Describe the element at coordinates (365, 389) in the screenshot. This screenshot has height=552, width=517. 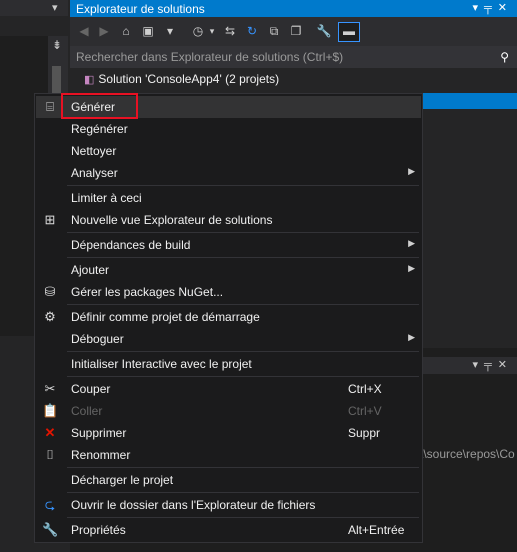
I see `menu-item-shortcut: Ctrl+X` at that location.